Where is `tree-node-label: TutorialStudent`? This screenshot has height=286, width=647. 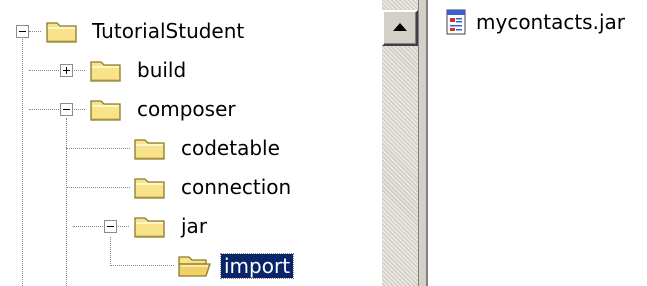 tree-node-label: TutorialStudent is located at coordinates (168, 31).